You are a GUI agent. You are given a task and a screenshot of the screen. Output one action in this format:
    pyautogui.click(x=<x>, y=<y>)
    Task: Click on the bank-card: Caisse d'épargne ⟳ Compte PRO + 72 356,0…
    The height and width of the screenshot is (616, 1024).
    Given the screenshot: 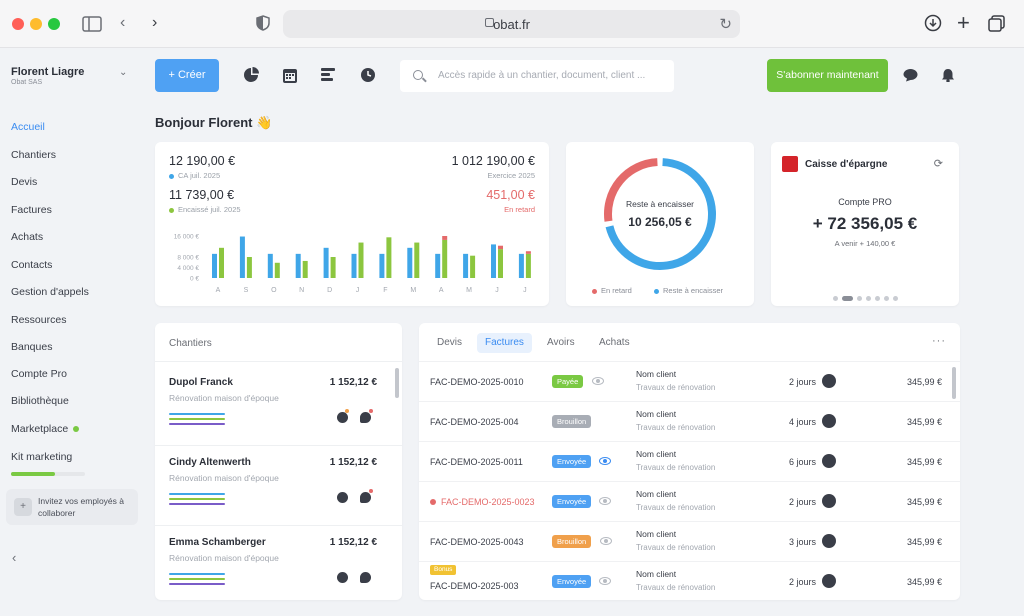 What is the action you would take?
    pyautogui.click(x=865, y=224)
    